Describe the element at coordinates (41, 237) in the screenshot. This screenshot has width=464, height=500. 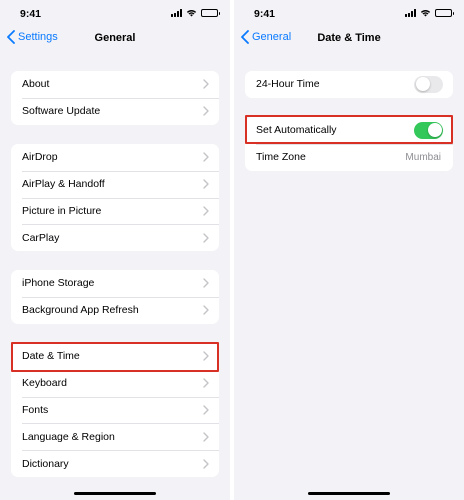
I see `row-label: CarPlay` at that location.